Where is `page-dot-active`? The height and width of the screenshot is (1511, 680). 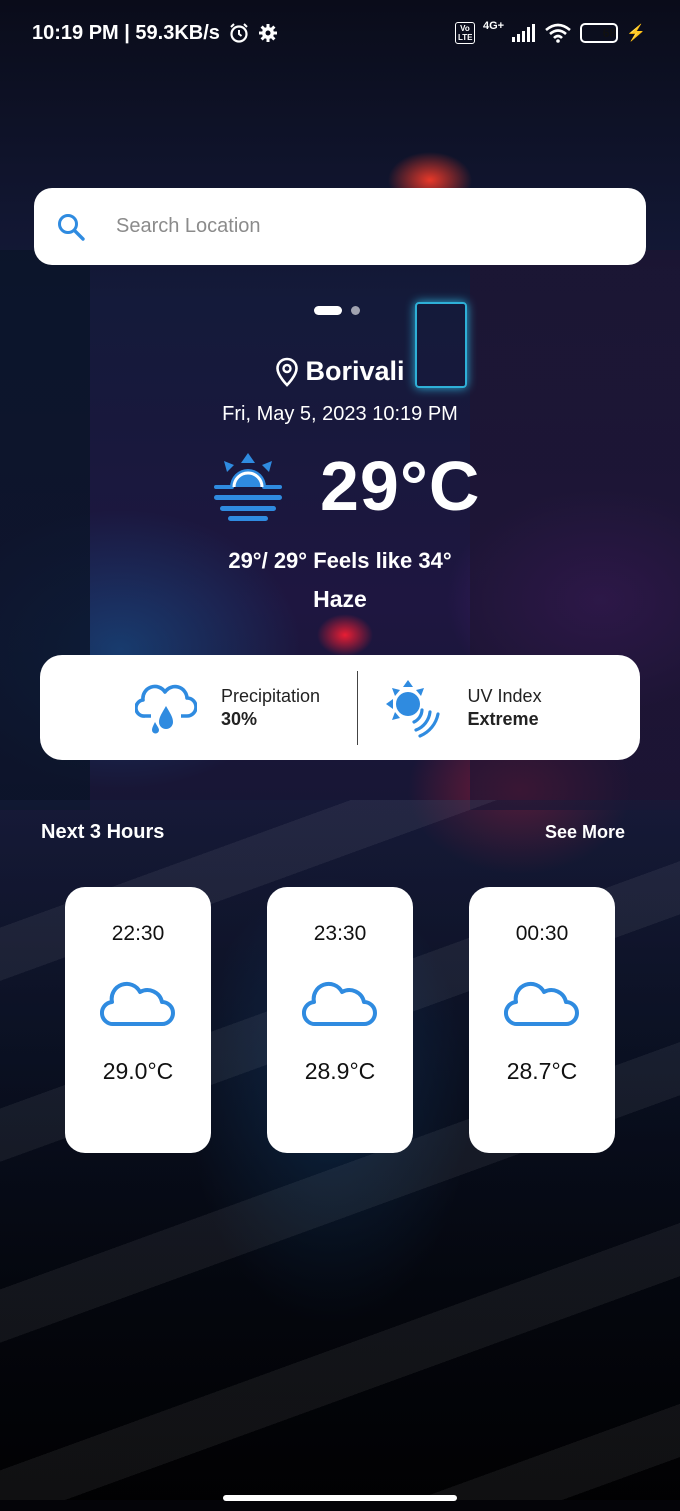
page-dot-active is located at coordinates (328, 310).